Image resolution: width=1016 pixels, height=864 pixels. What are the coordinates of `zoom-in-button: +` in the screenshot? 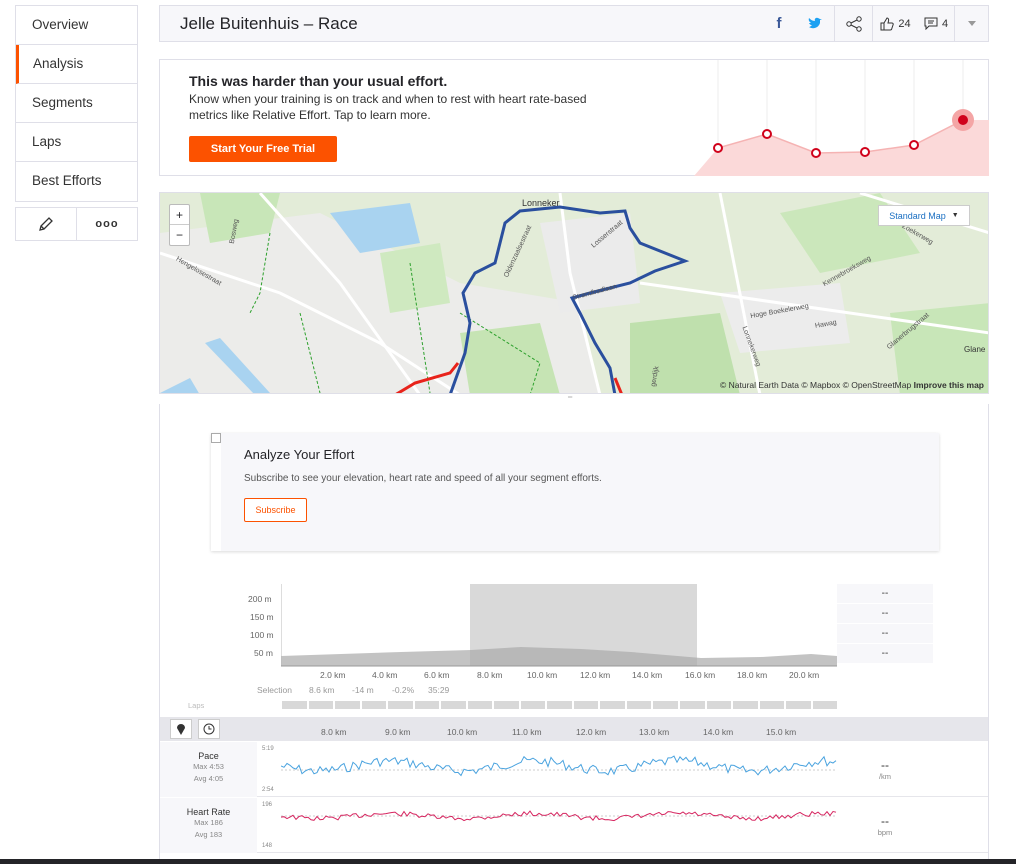 It's located at (179, 215).